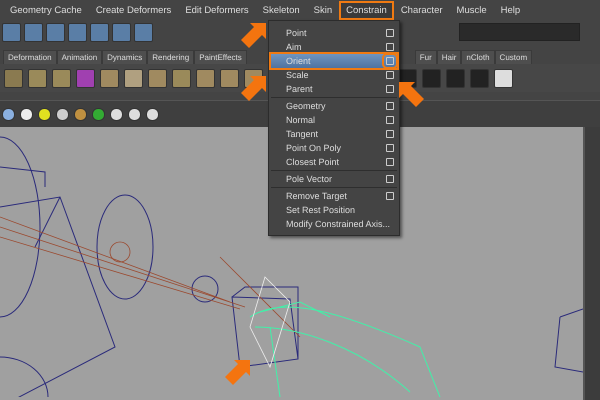  Describe the element at coordinates (334, 134) in the screenshot. I see `menu-entry: Tangent` at that location.